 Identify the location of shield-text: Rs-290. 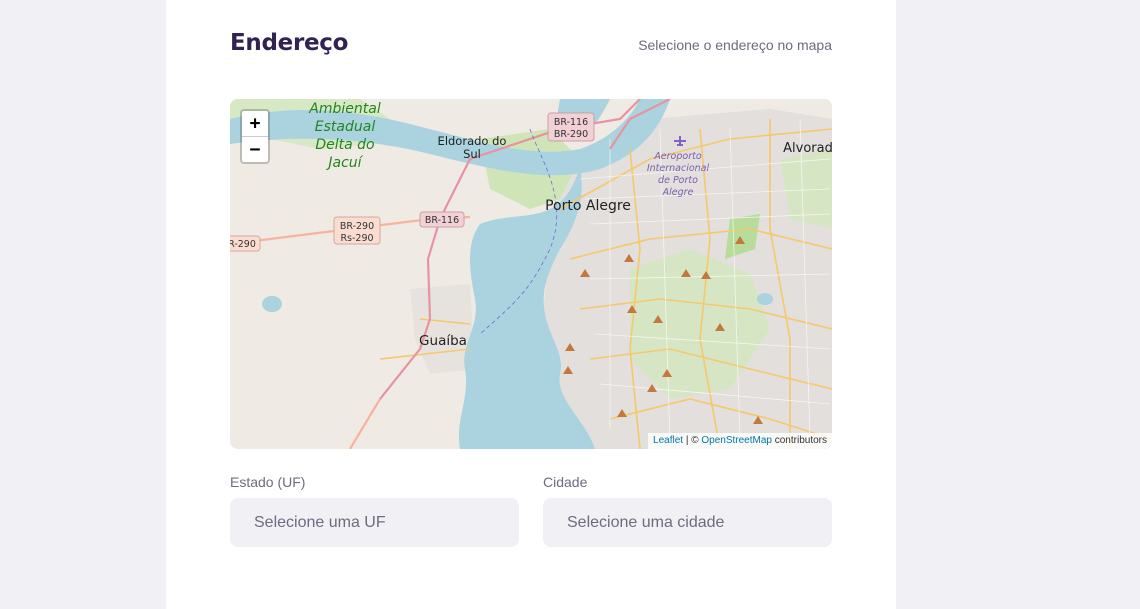
(356, 238).